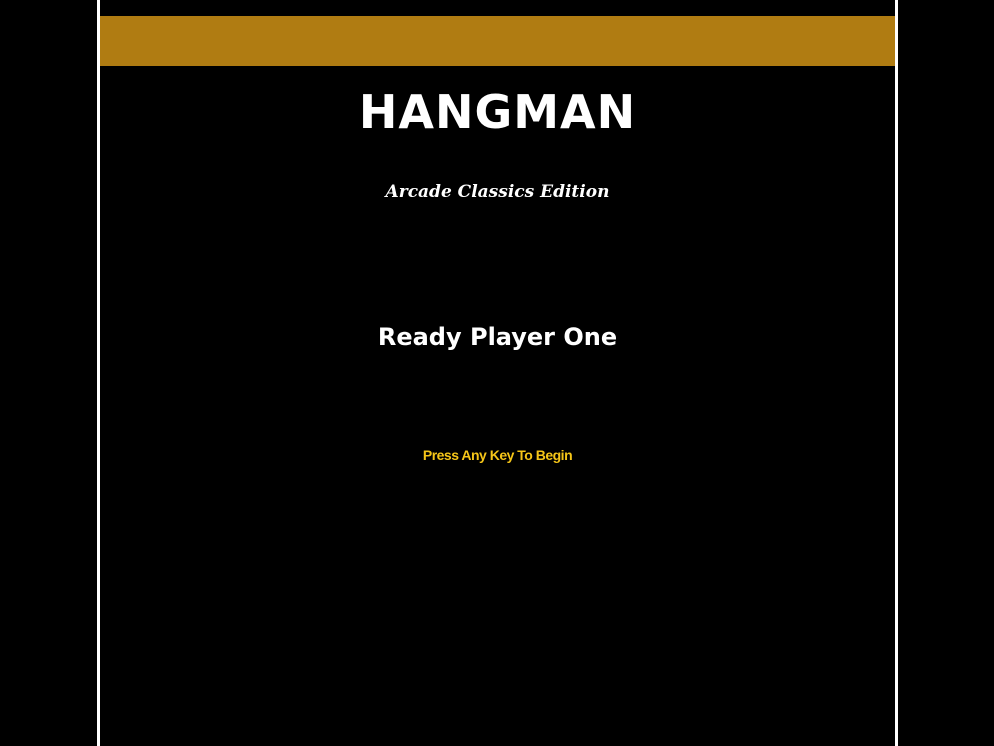 This screenshot has width=994, height=746. Describe the element at coordinates (497, 41) in the screenshot. I see `top-banner` at that location.